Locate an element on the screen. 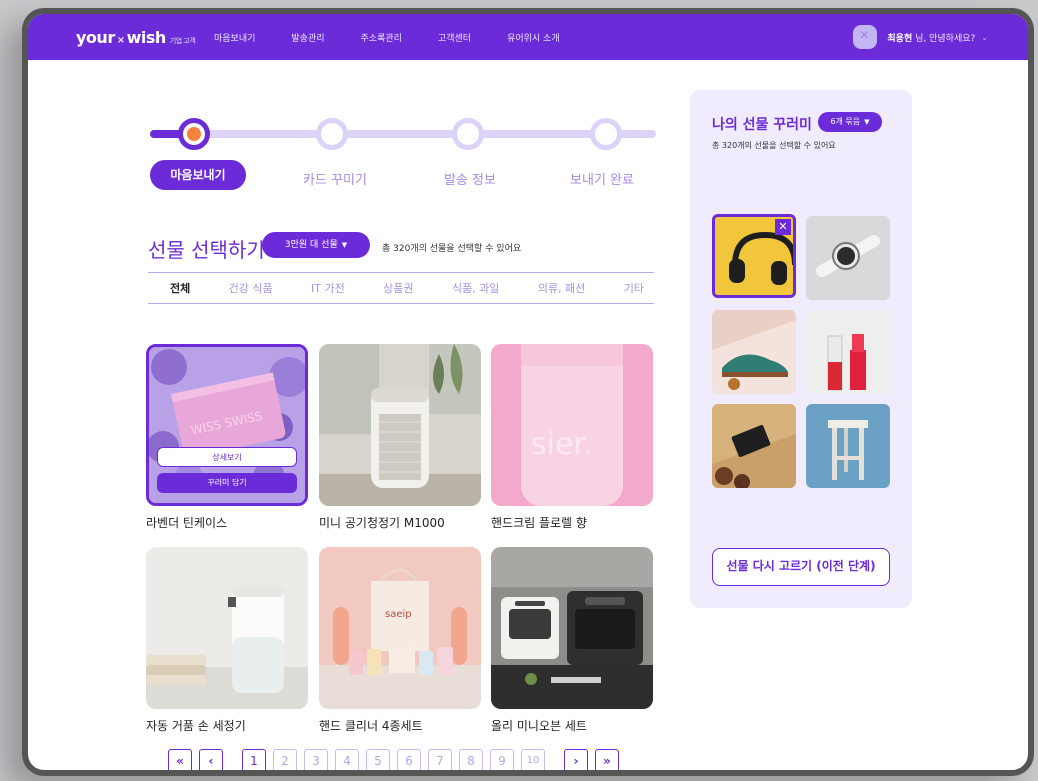 The image size is (1038, 781). tab-it-appliance: IT 가전 is located at coordinates (328, 288).